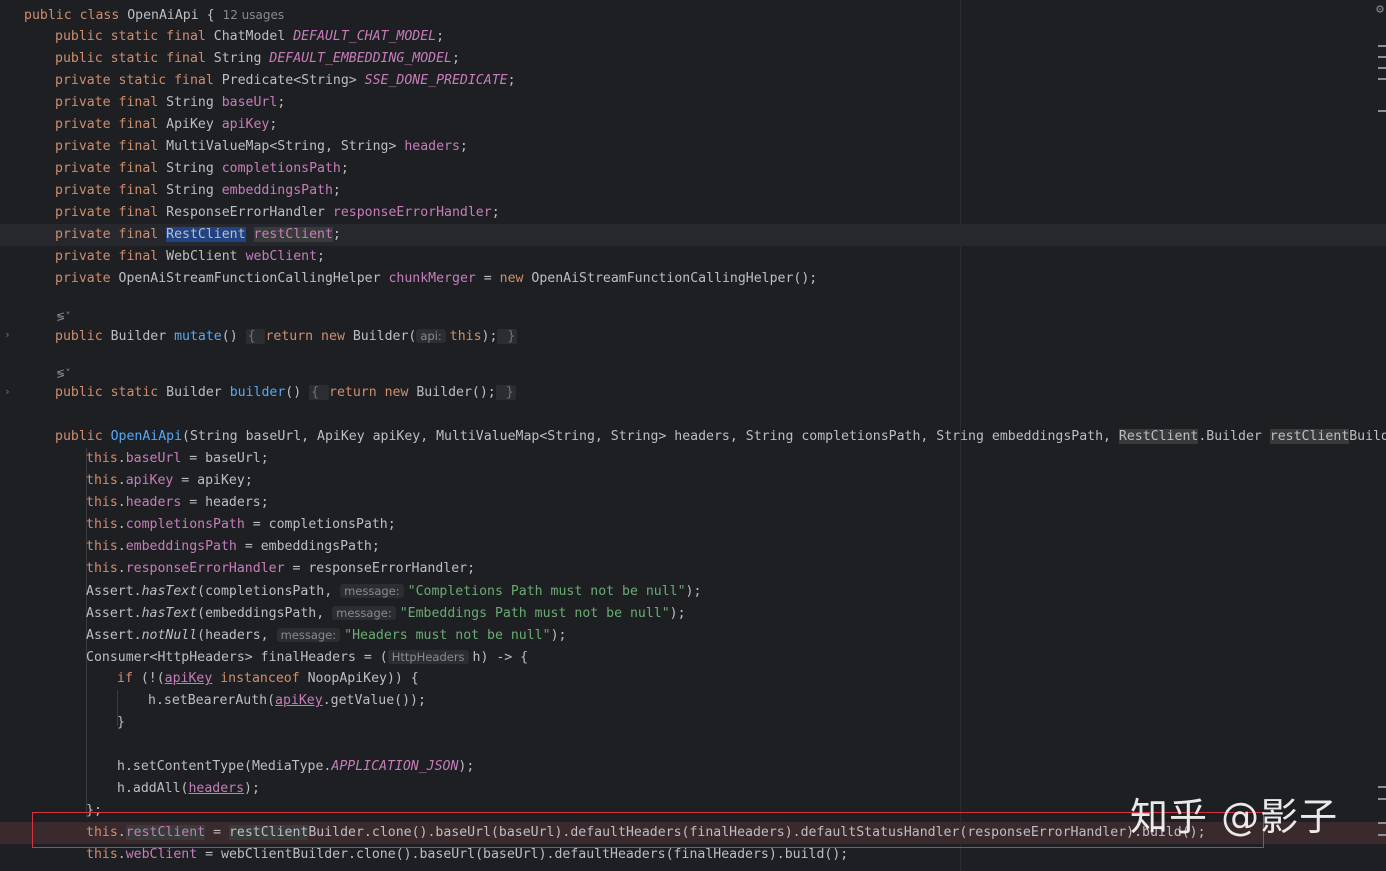  I want to click on settings-icon: ⚙, so click(1380, 9).